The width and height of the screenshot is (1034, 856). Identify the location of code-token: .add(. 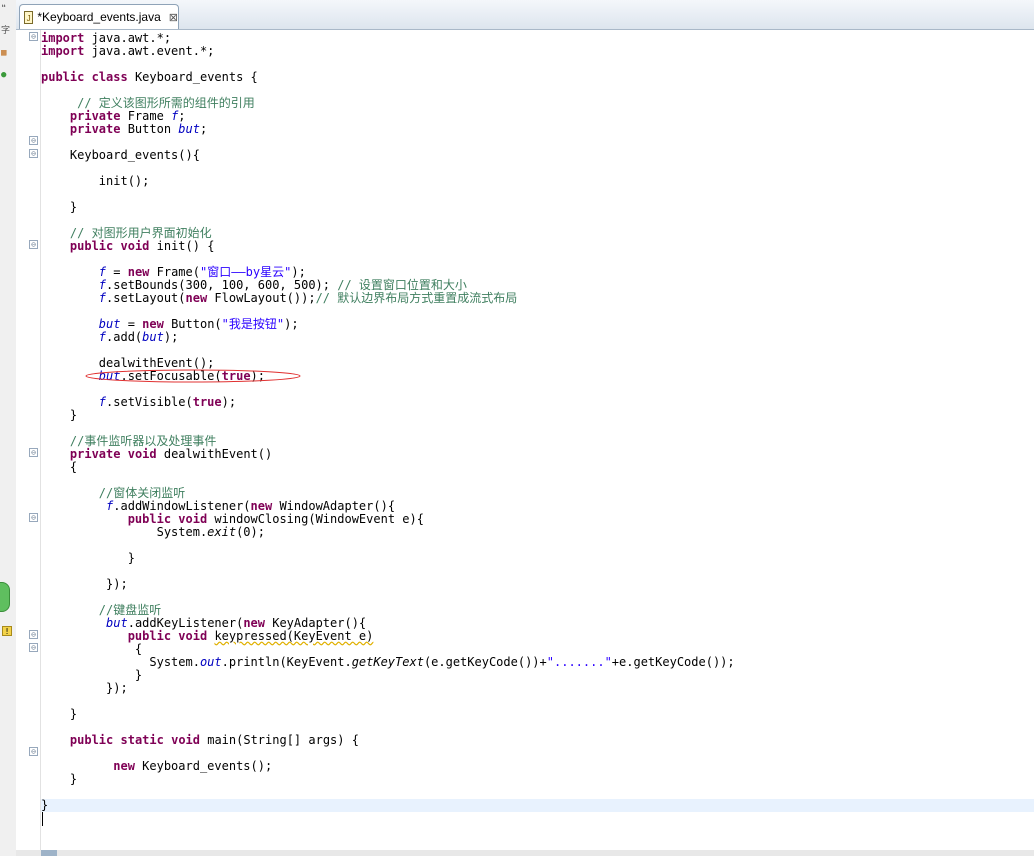
(124, 337).